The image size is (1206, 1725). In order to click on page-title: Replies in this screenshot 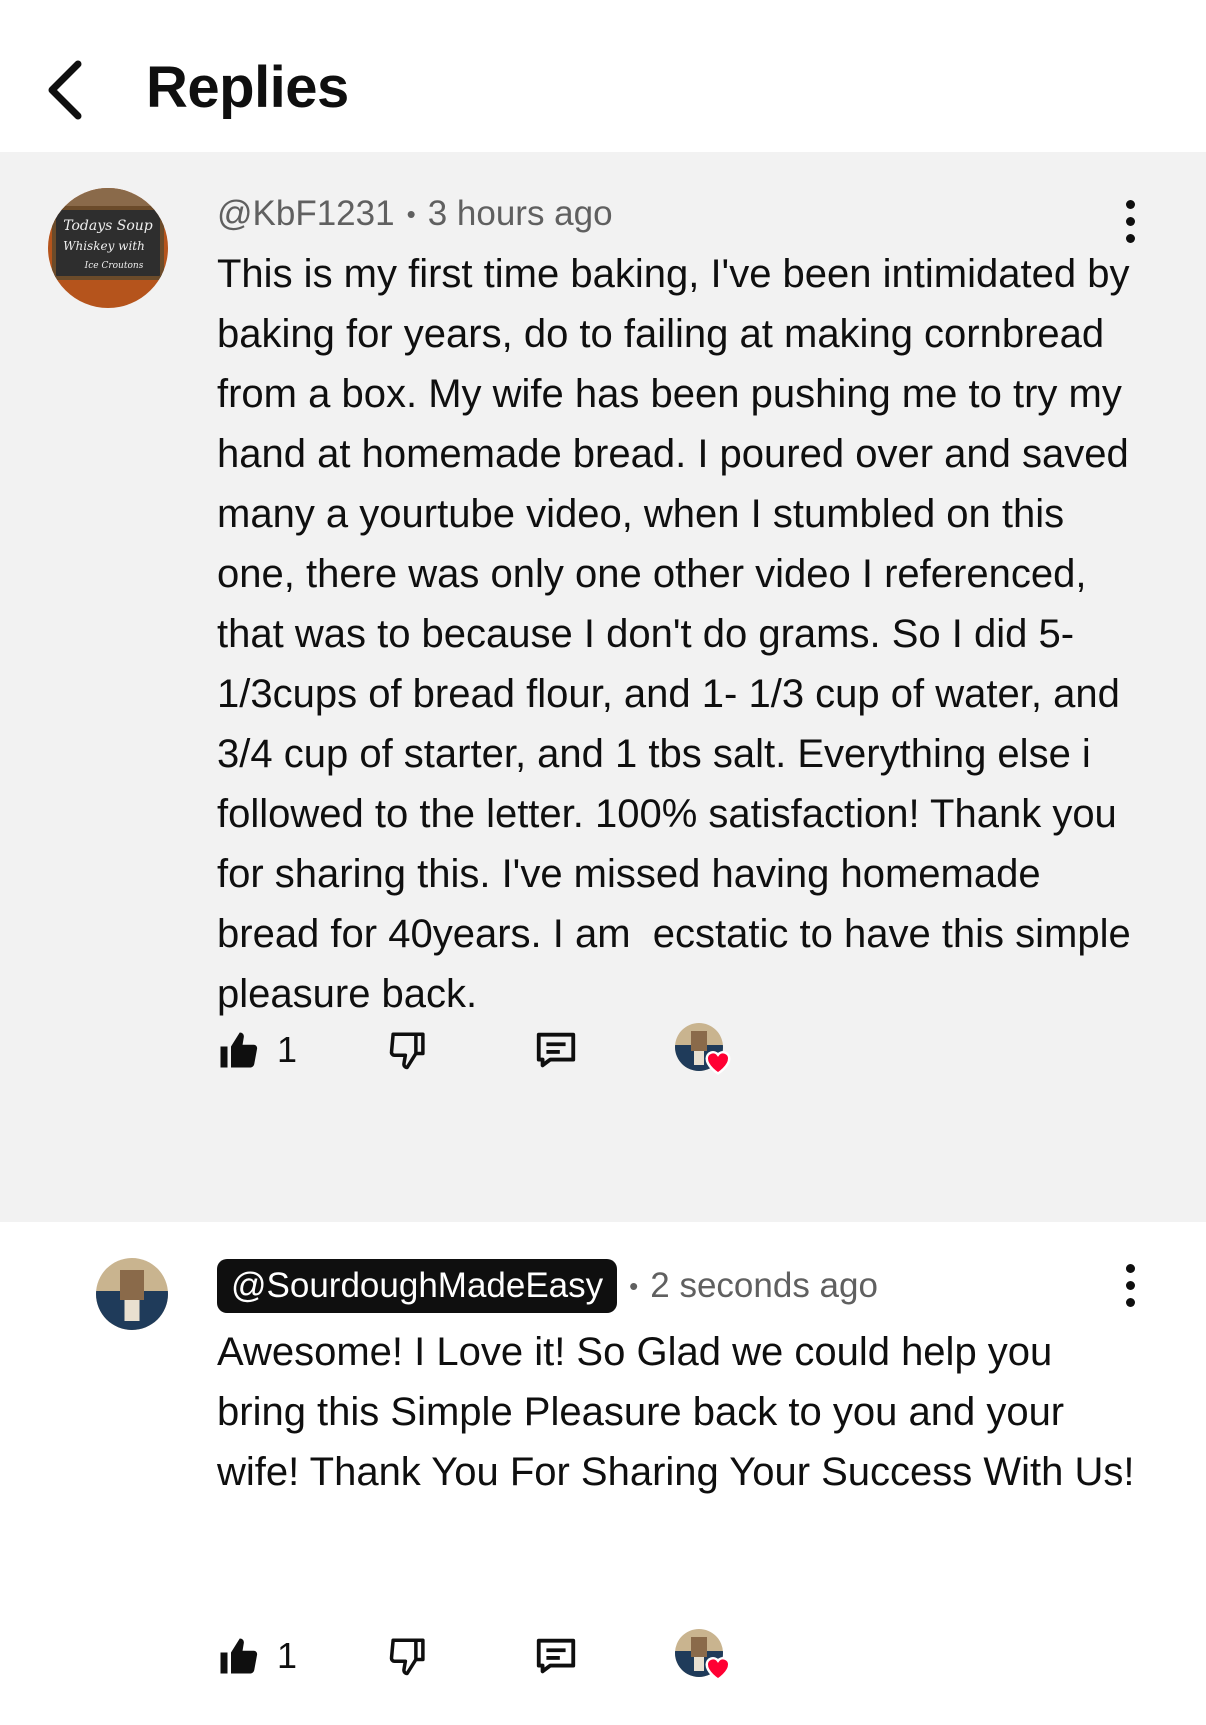, I will do `click(247, 87)`.